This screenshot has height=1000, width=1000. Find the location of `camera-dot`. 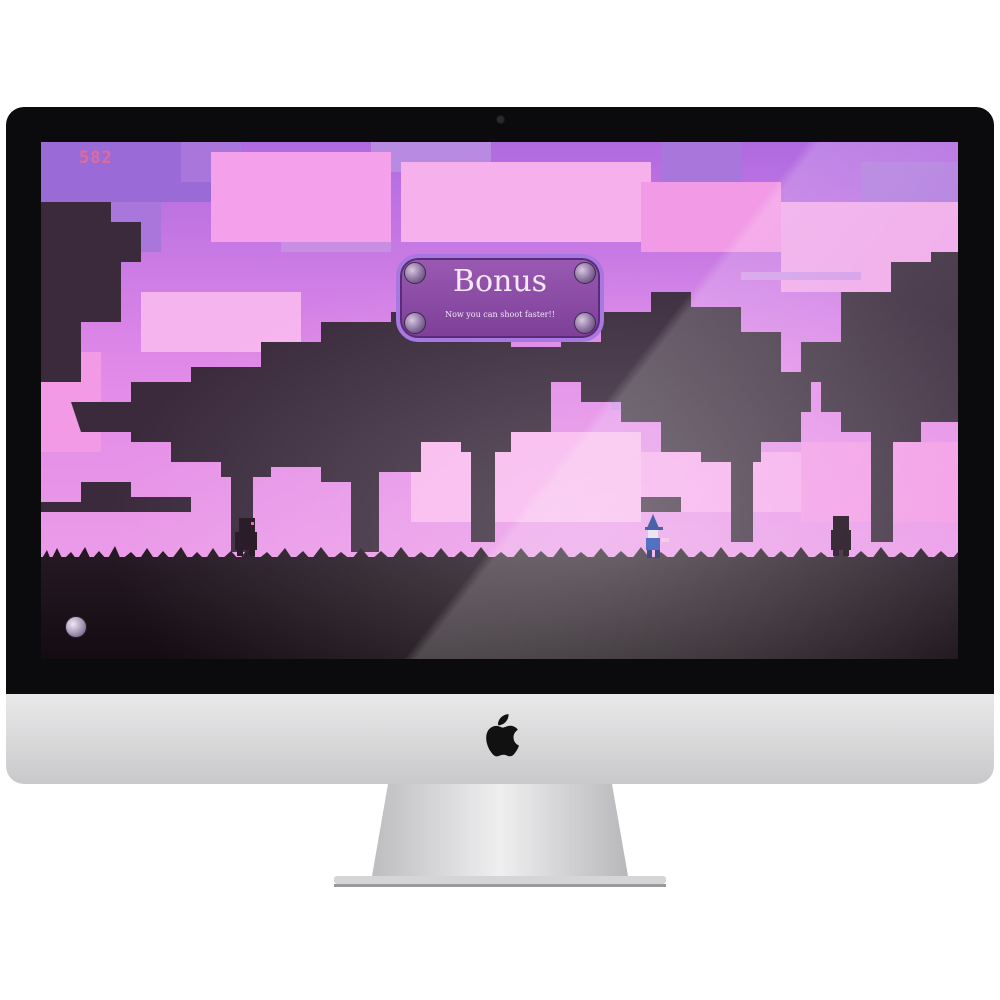

camera-dot is located at coordinates (500, 119).